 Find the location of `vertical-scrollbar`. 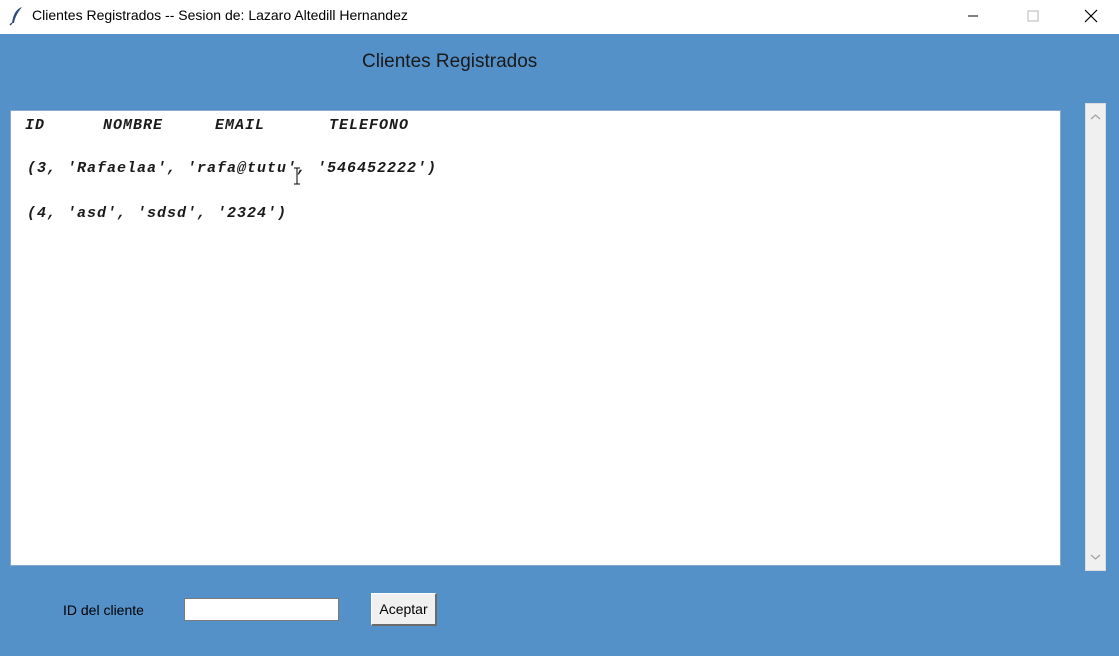

vertical-scrollbar is located at coordinates (1095, 337).